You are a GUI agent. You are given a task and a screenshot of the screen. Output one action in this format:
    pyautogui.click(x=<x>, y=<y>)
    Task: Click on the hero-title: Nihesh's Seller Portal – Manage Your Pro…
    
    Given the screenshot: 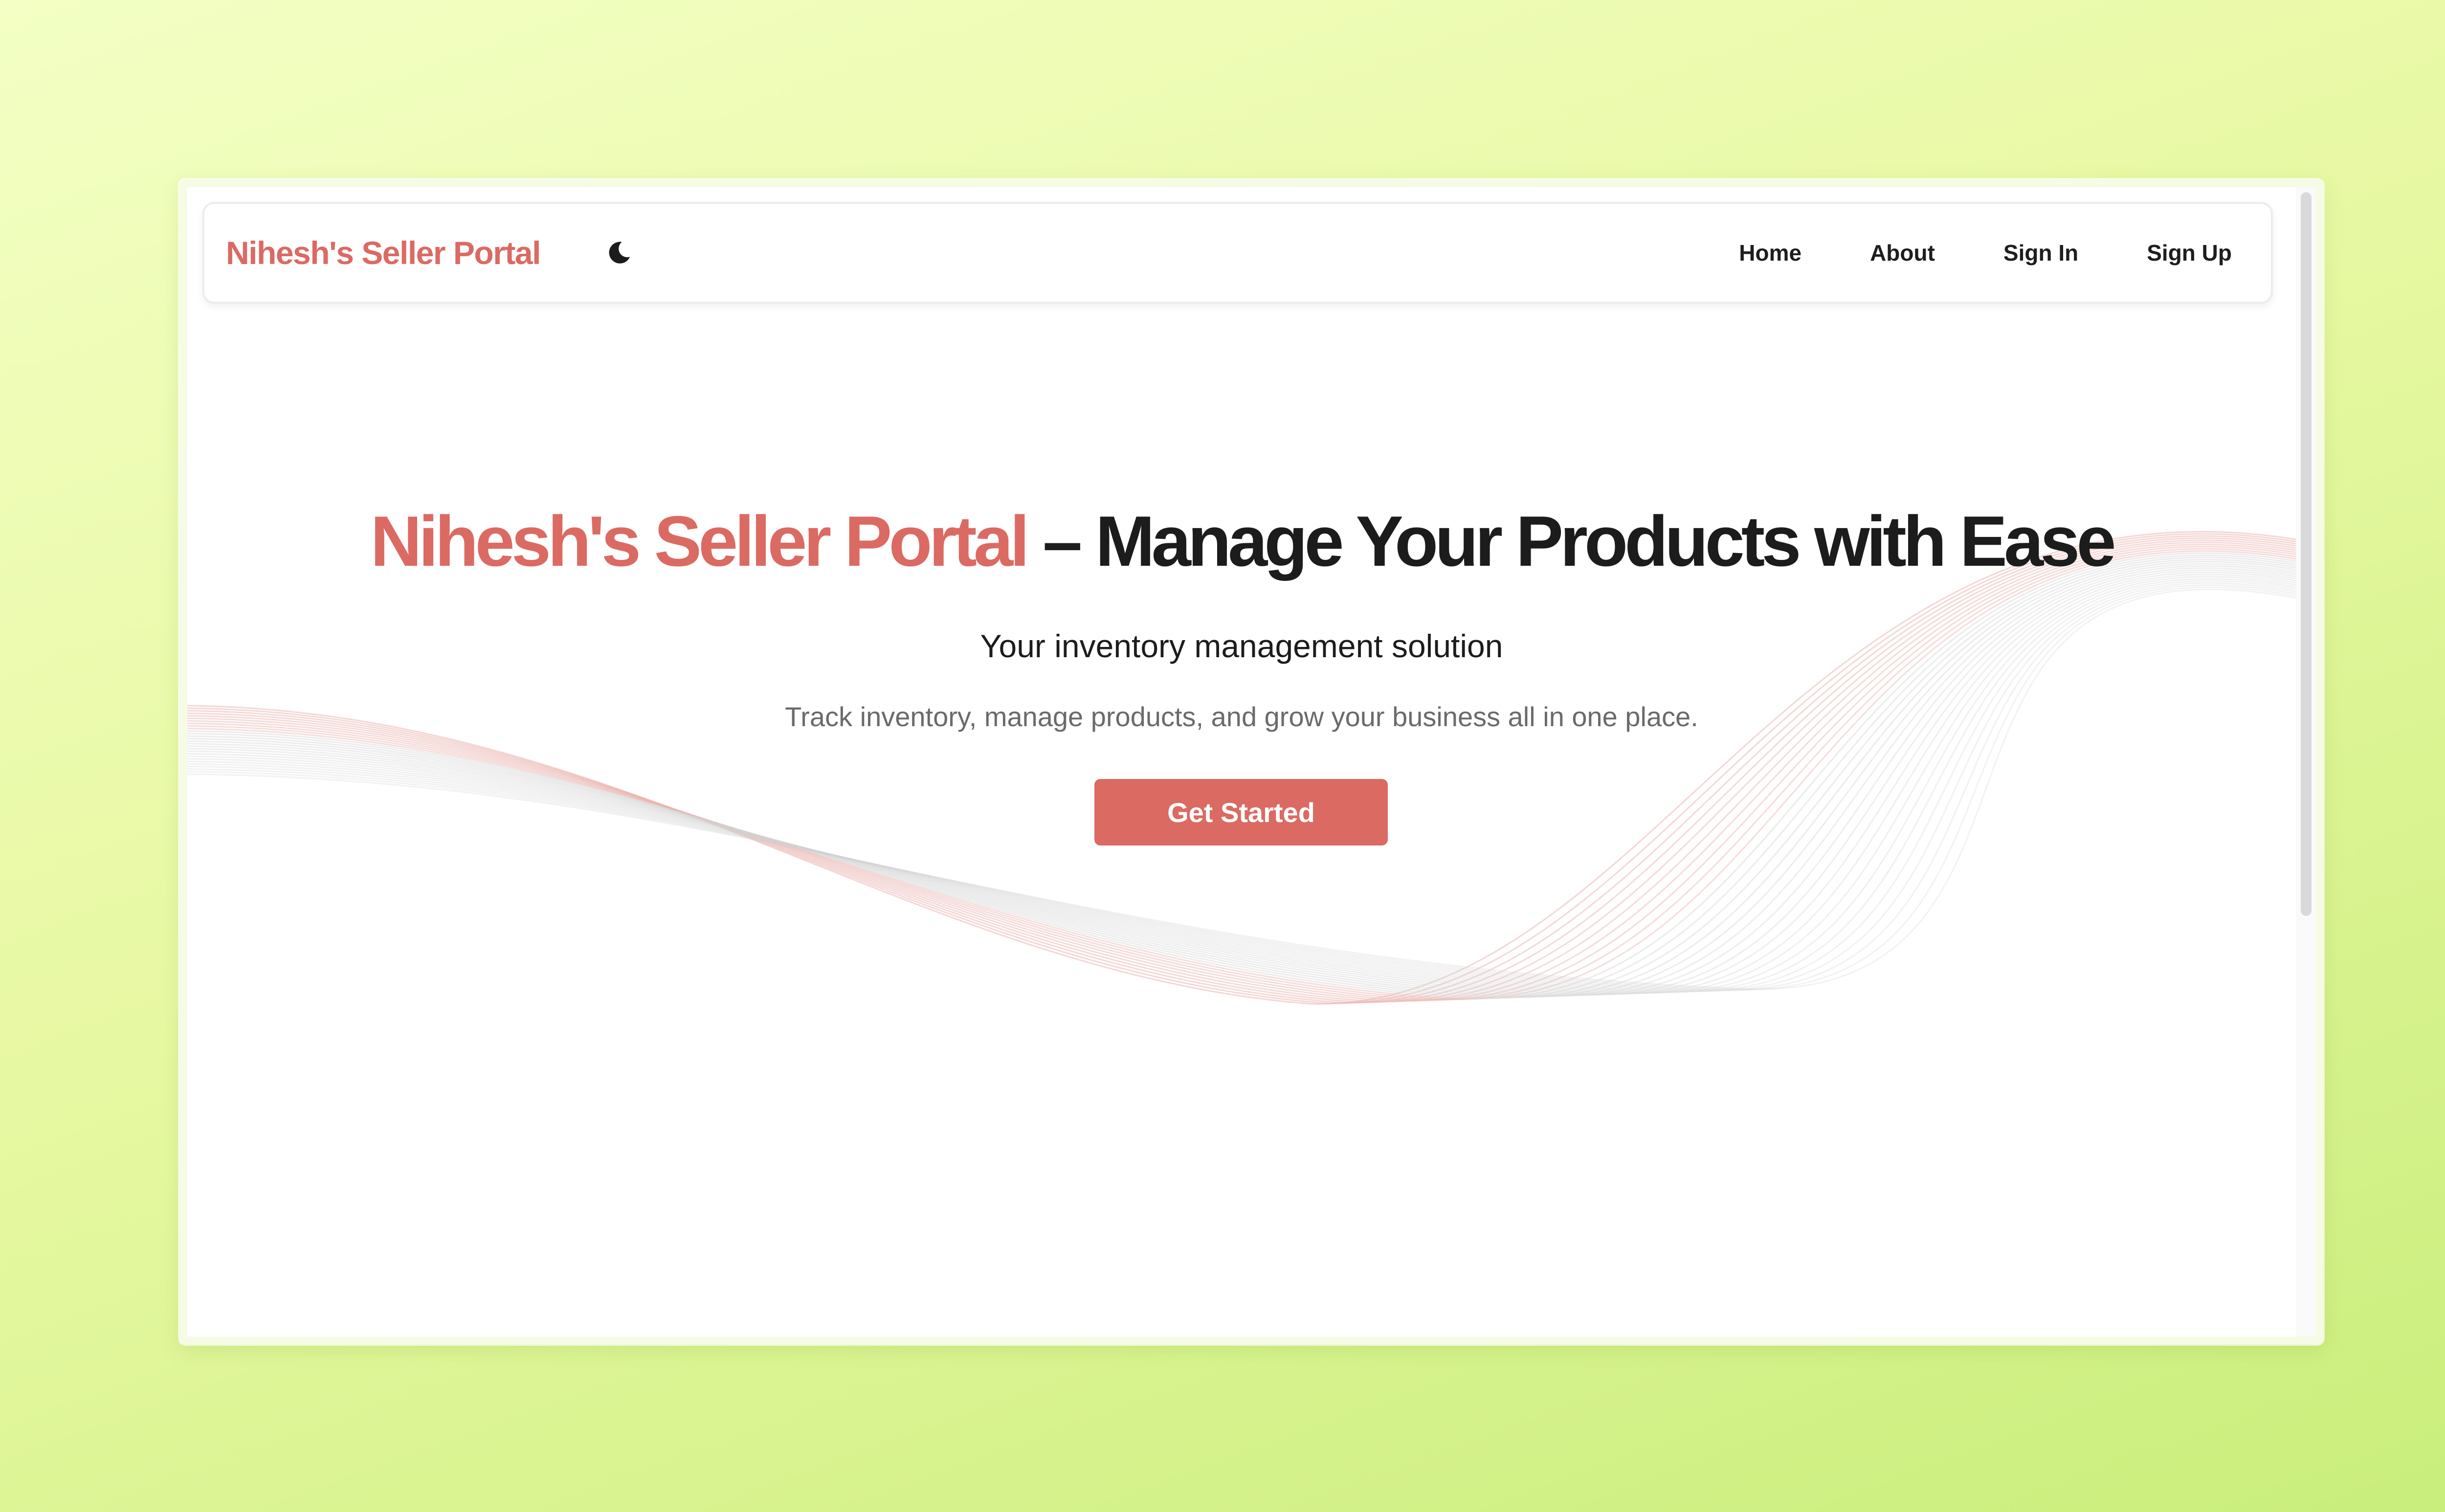 What is the action you would take?
    pyautogui.click(x=1241, y=541)
    